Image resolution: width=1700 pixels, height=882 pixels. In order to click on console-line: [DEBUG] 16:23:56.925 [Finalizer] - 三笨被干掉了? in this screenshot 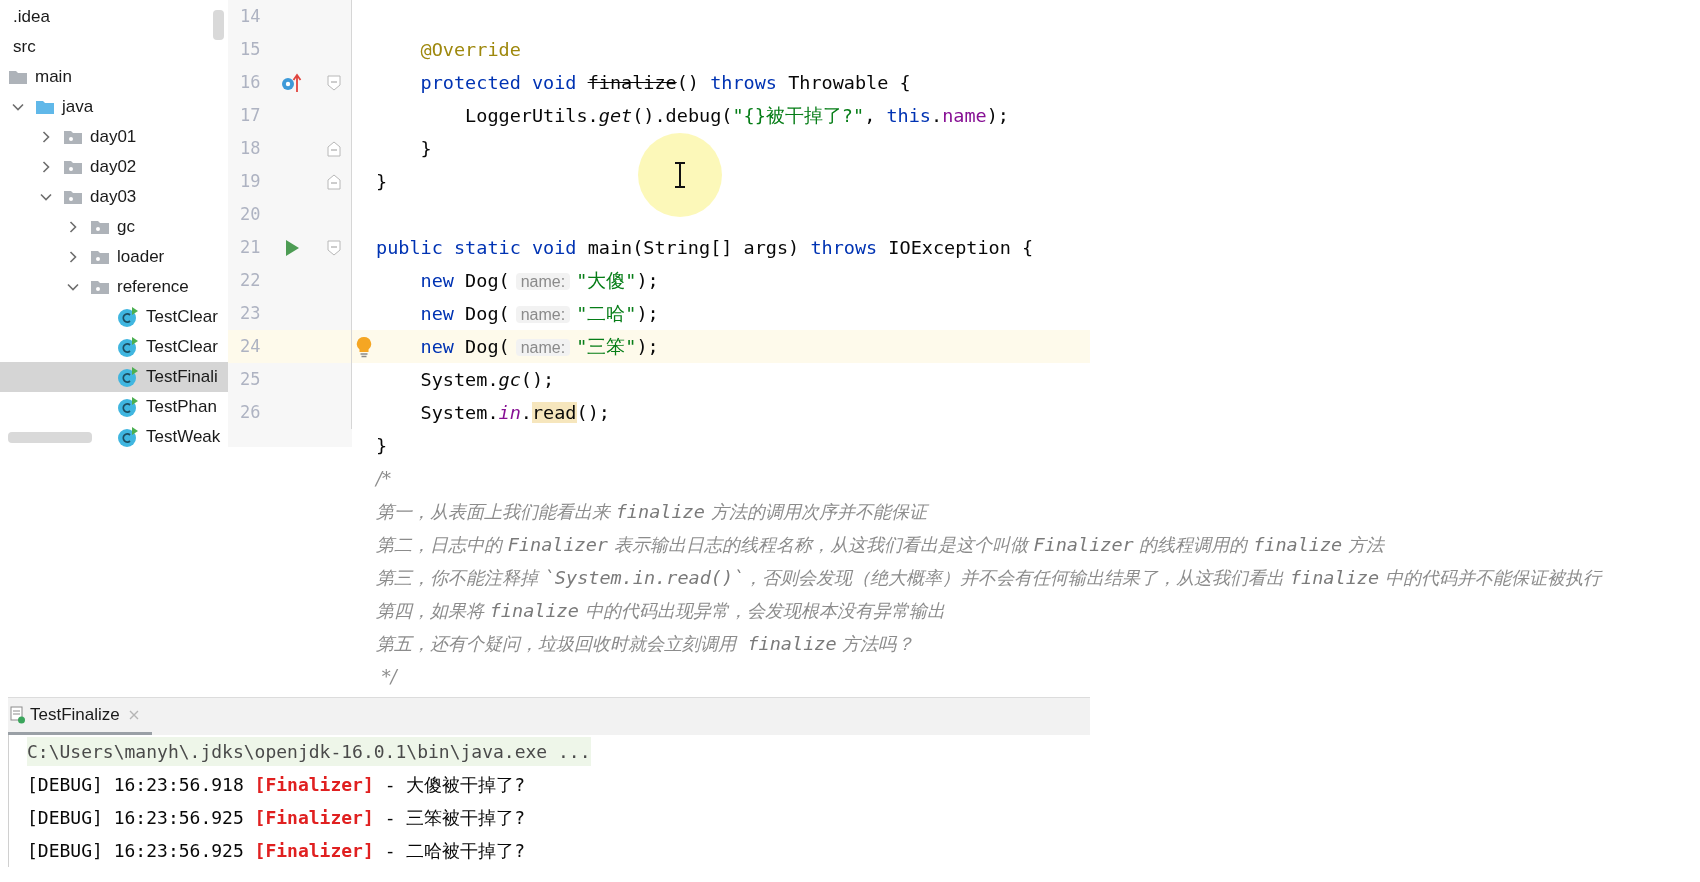, I will do `click(276, 818)`.